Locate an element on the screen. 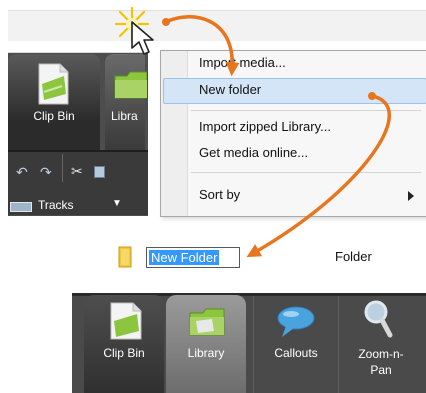 The height and width of the screenshot is (393, 426). arrow-click-to-new-folder is located at coordinates (202, 46).